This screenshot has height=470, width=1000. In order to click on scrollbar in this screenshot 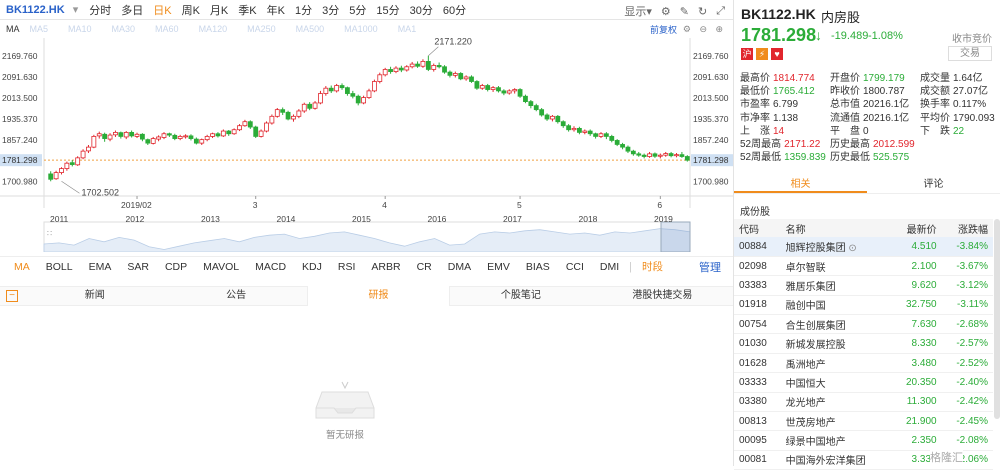, I will do `click(997, 319)`.